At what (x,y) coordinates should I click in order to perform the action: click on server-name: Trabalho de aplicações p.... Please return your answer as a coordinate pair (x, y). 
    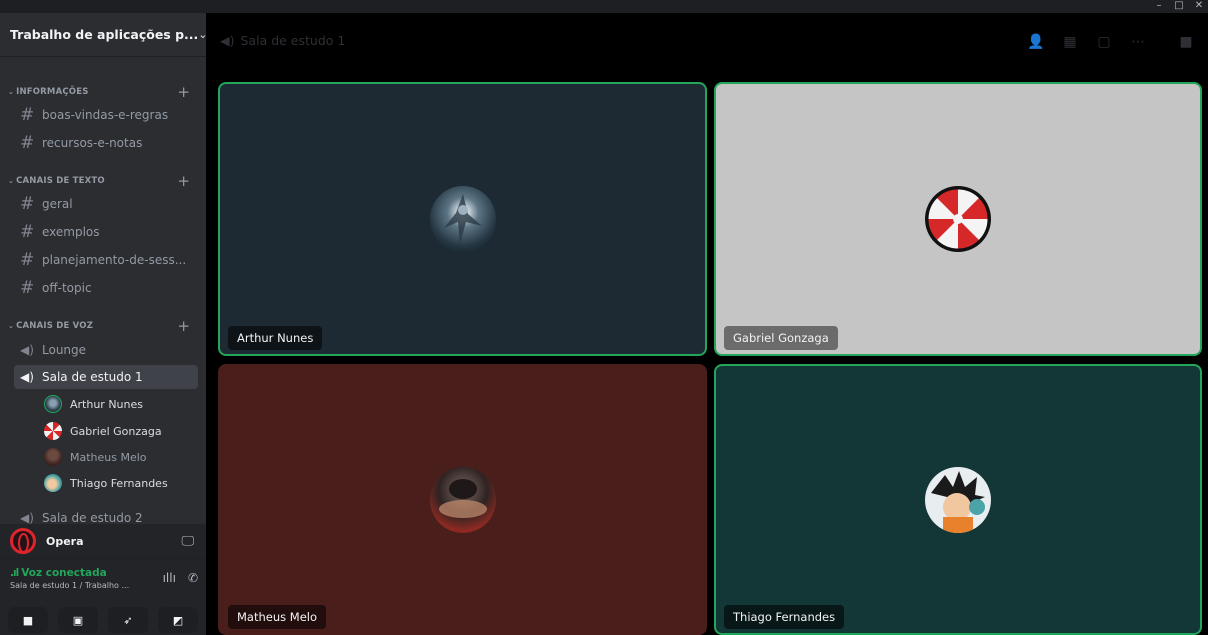
    Looking at the image, I should click on (104, 34).